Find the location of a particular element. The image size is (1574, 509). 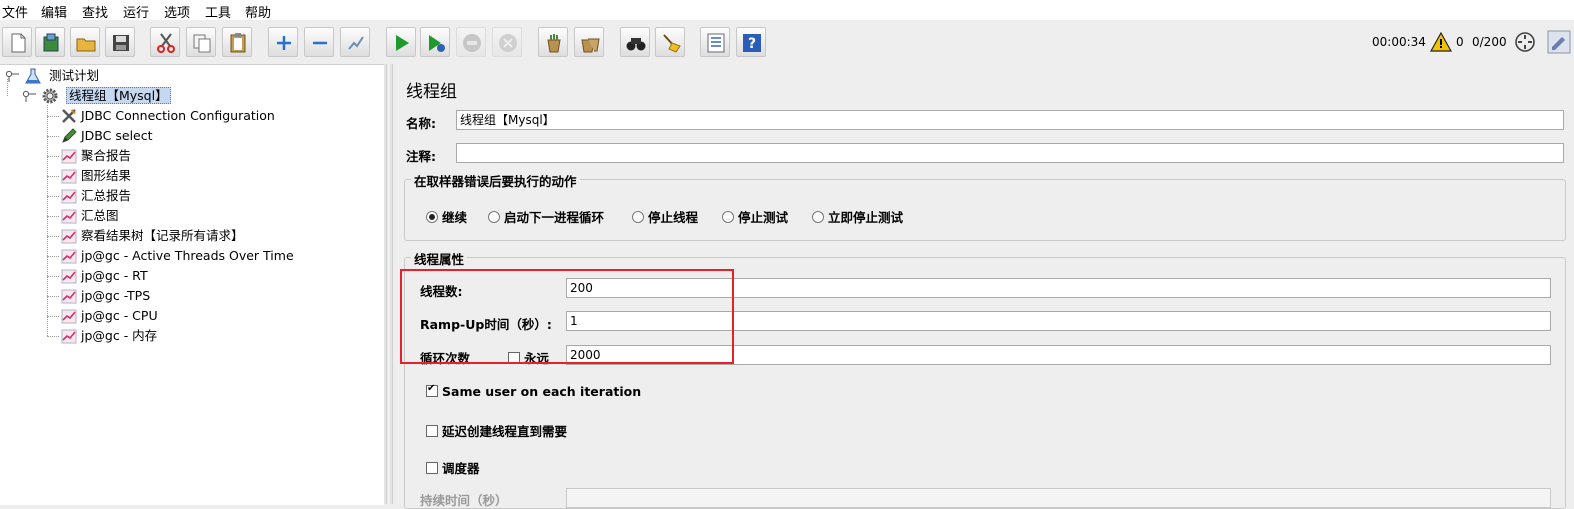

stop-icon is located at coordinates (472, 43).